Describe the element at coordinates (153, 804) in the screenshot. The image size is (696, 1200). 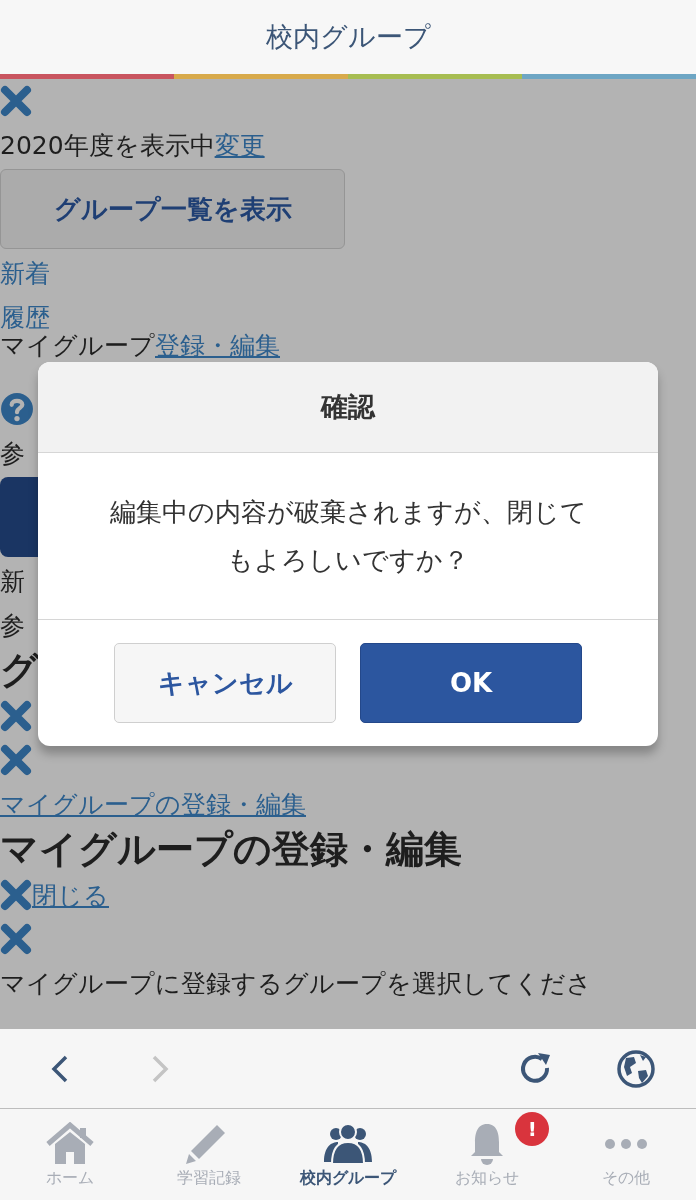
I see `link: マイグループの登録・編集` at that location.